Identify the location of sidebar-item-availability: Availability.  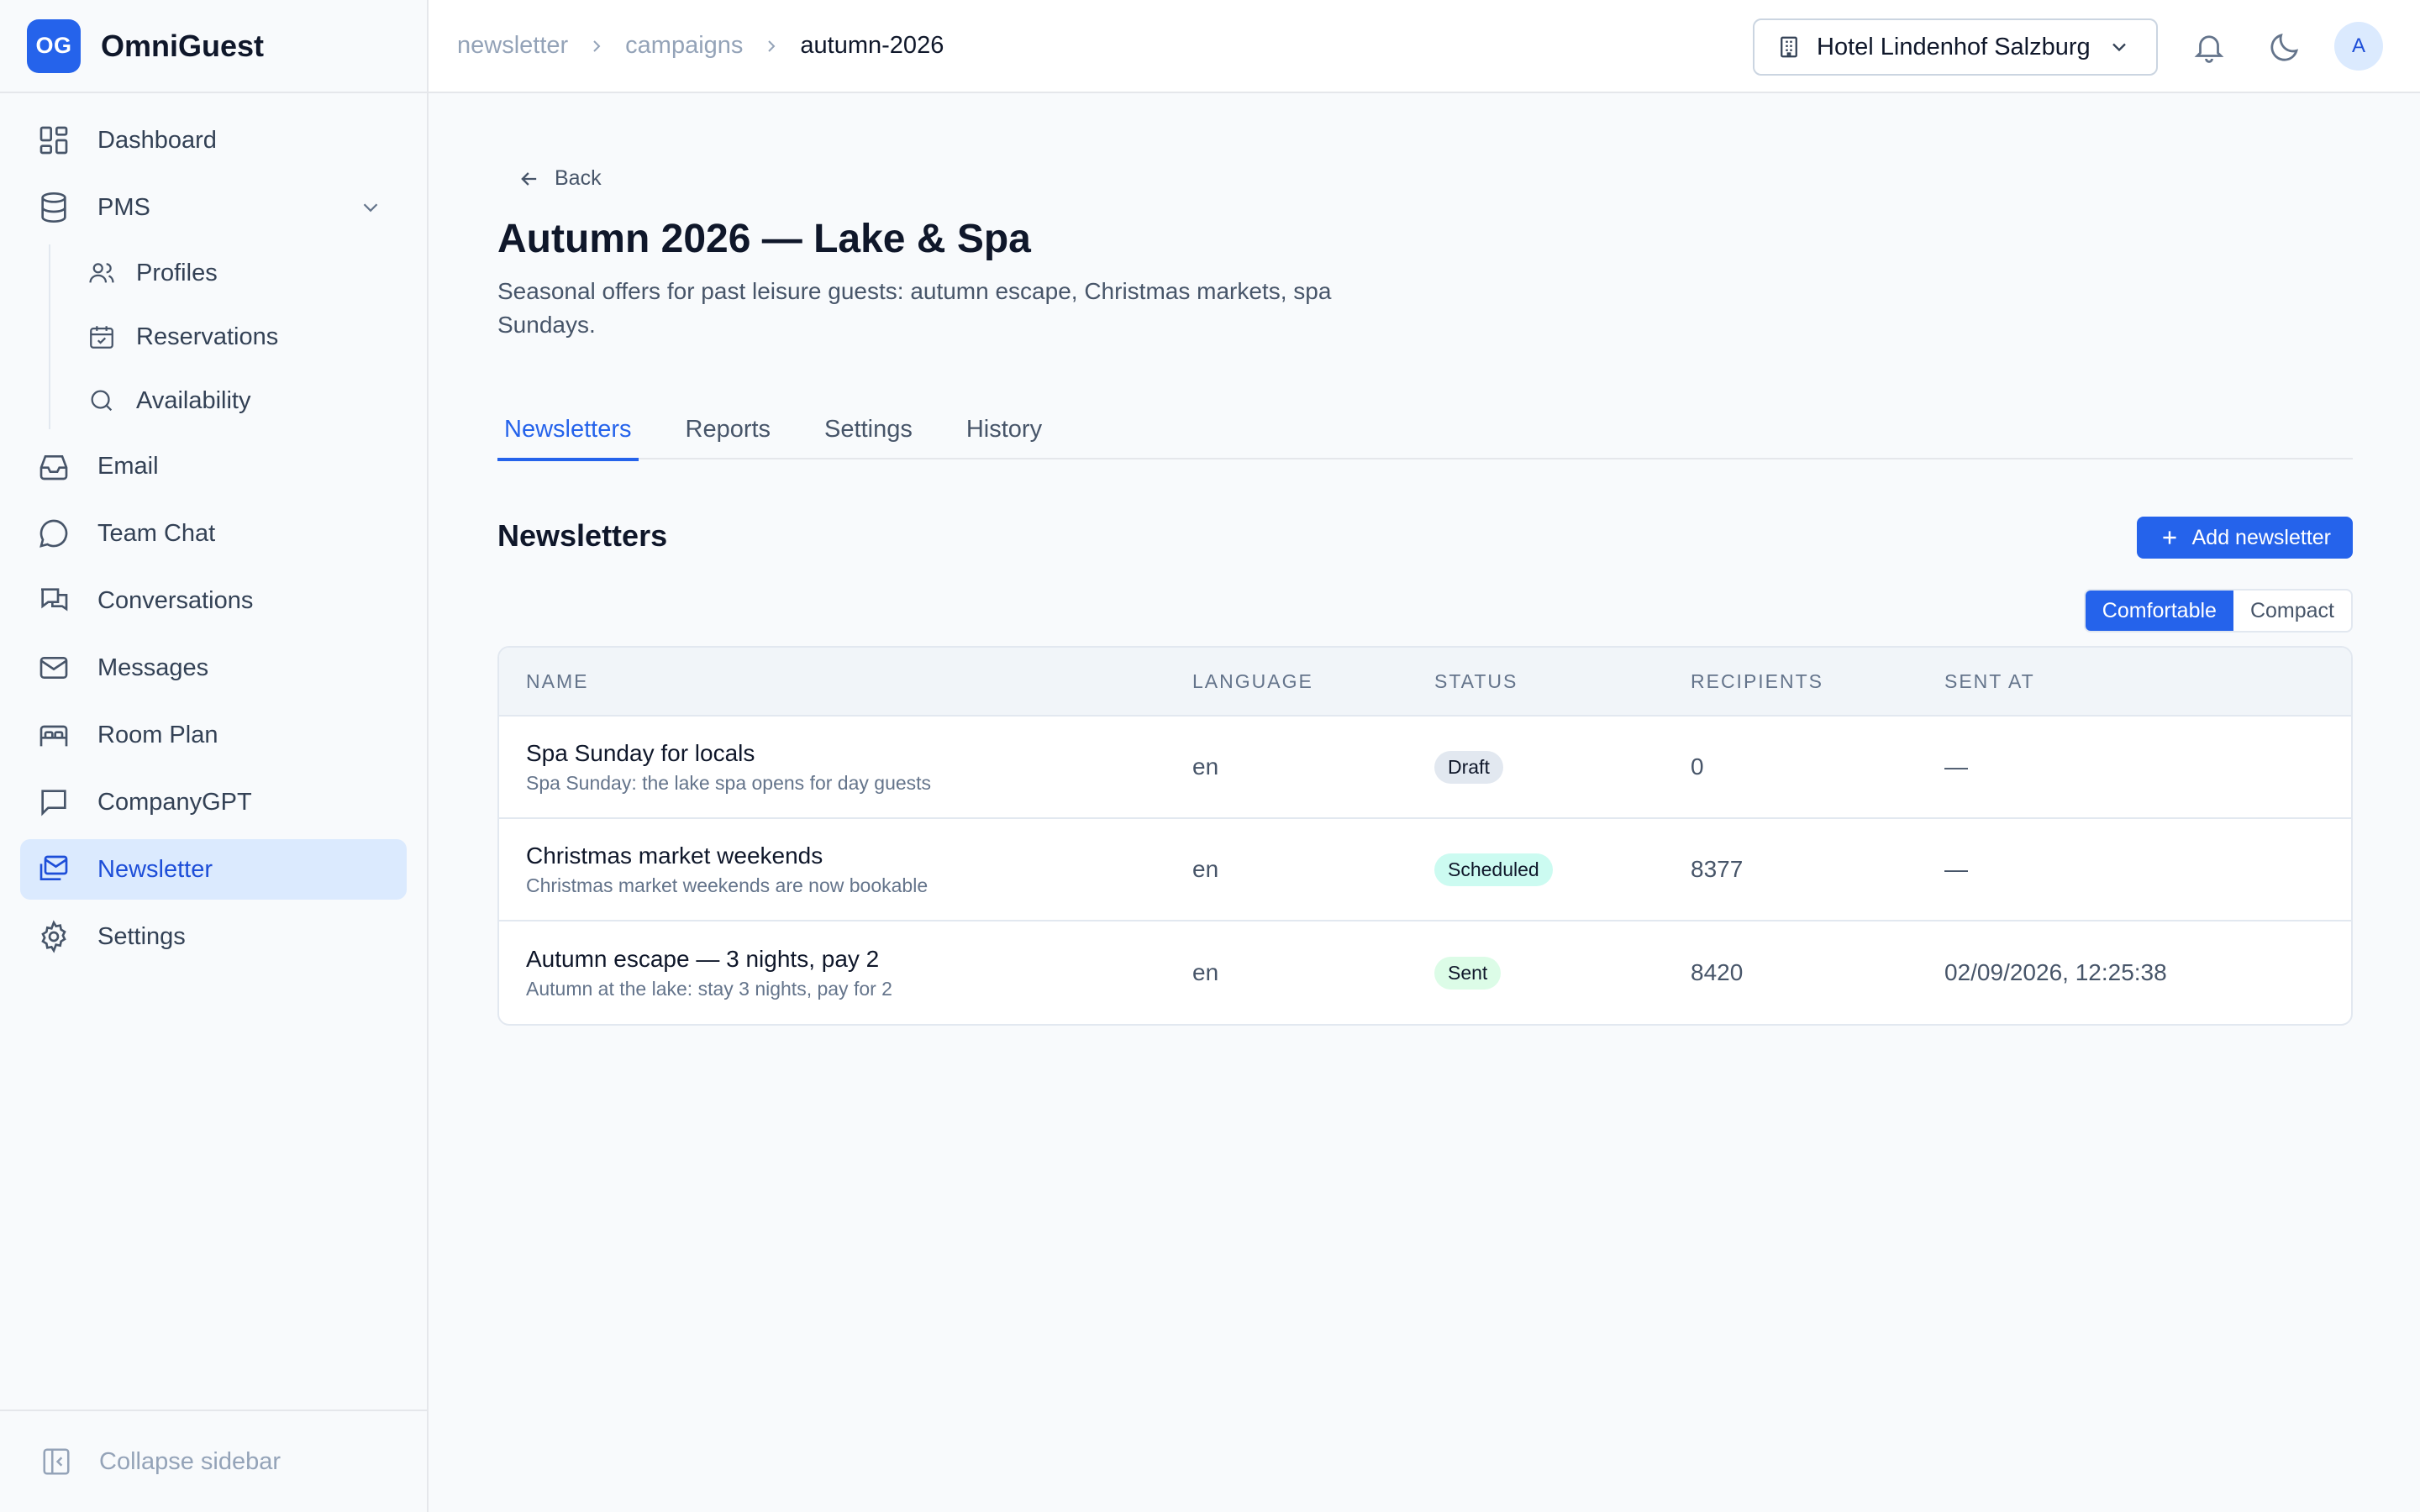
(238, 400).